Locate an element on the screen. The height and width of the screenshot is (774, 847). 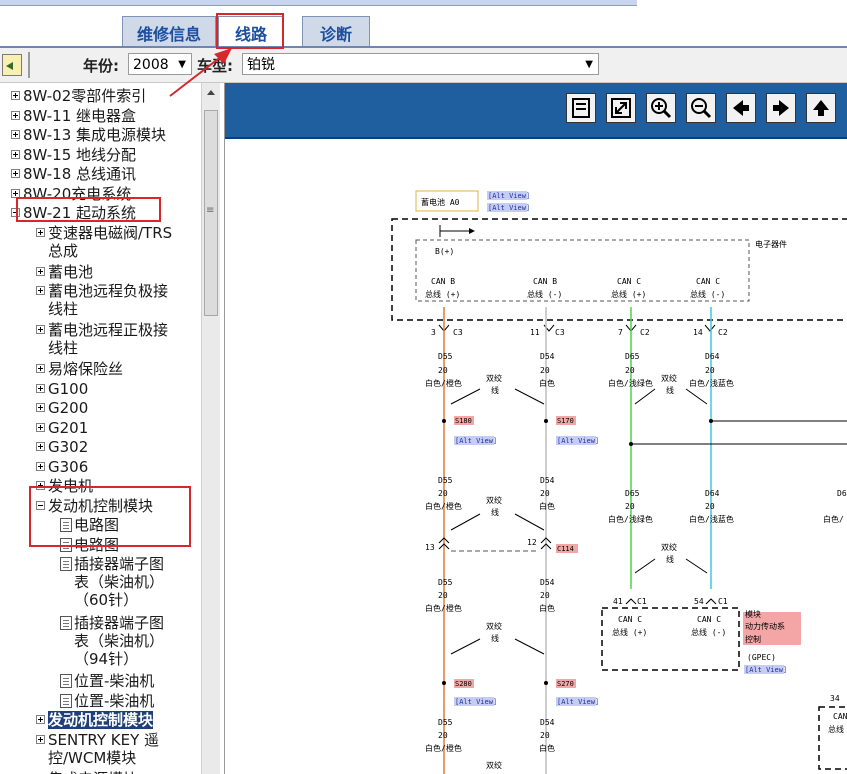
tree-item: 8W-18 总线通讯 is located at coordinates (73, 174).